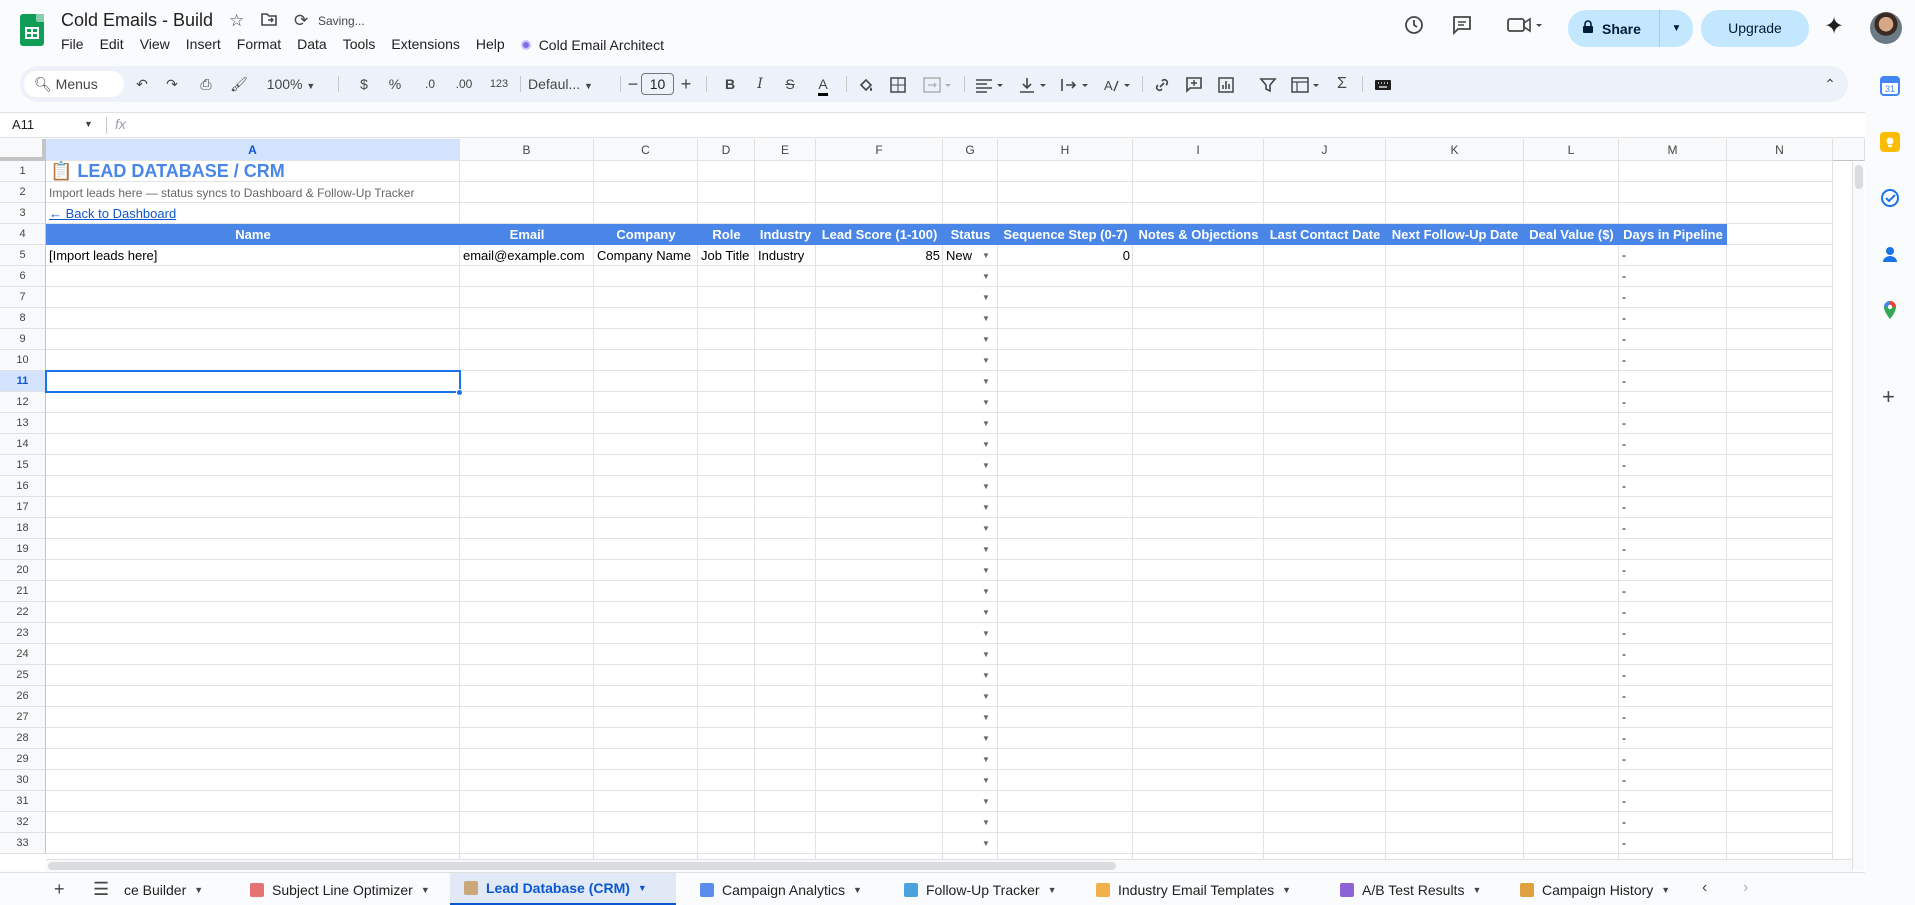 This screenshot has height=905, width=1915. What do you see at coordinates (23, 124) in the screenshot?
I see `name-box: A11` at bounding box center [23, 124].